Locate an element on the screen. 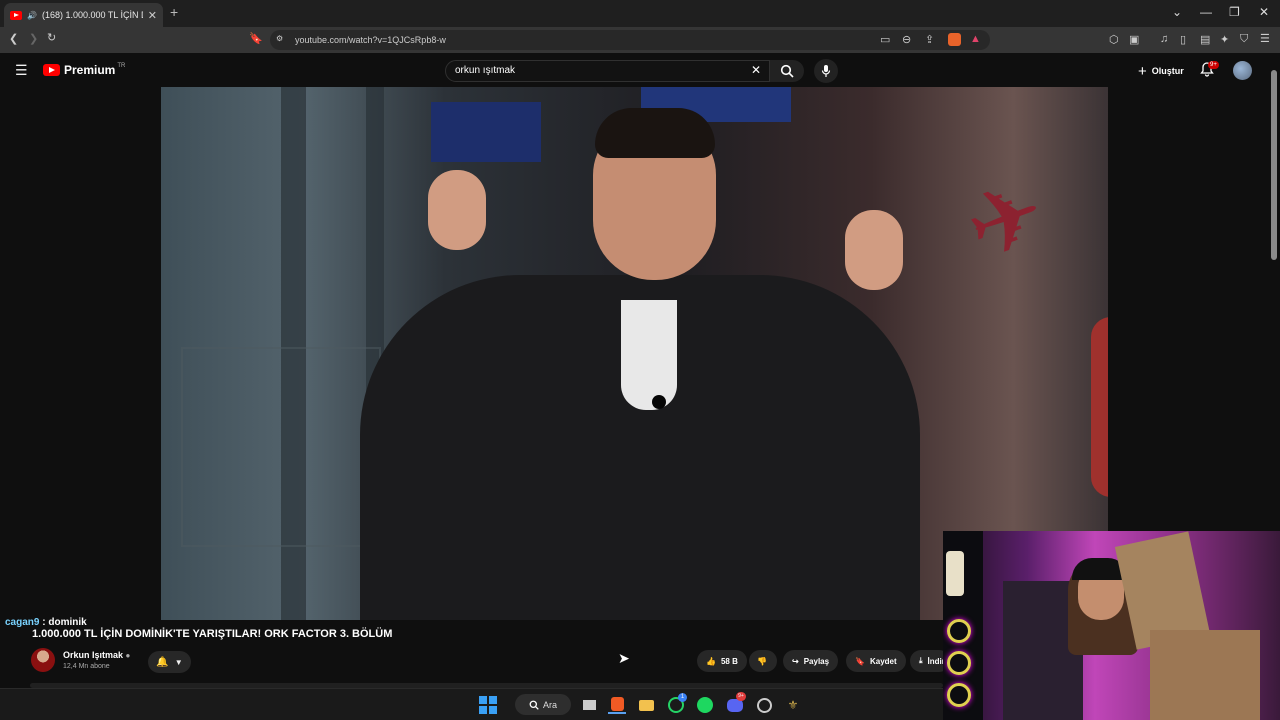  plus-icon: + is located at coordinates (1142, 71).